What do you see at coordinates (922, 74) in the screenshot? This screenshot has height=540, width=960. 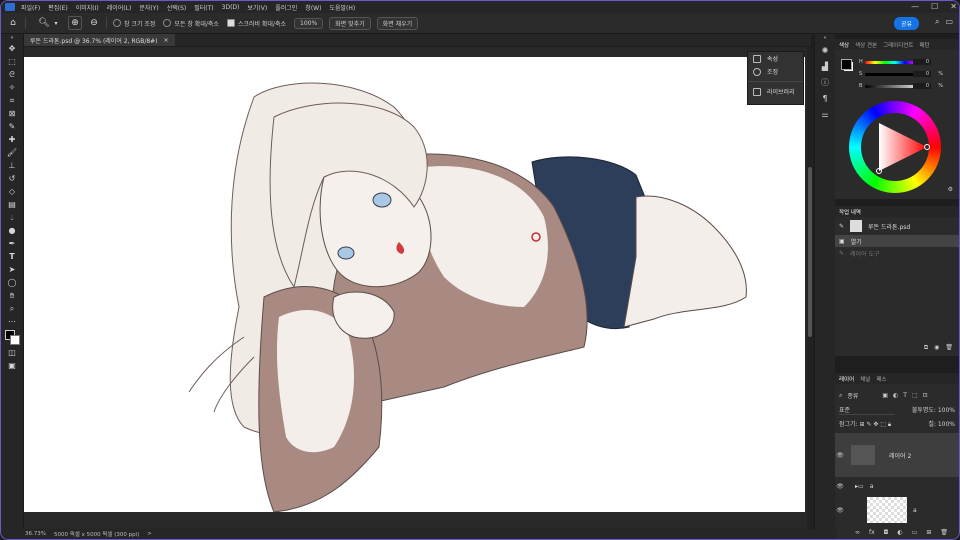 I see `channel-s-value: 0` at bounding box center [922, 74].